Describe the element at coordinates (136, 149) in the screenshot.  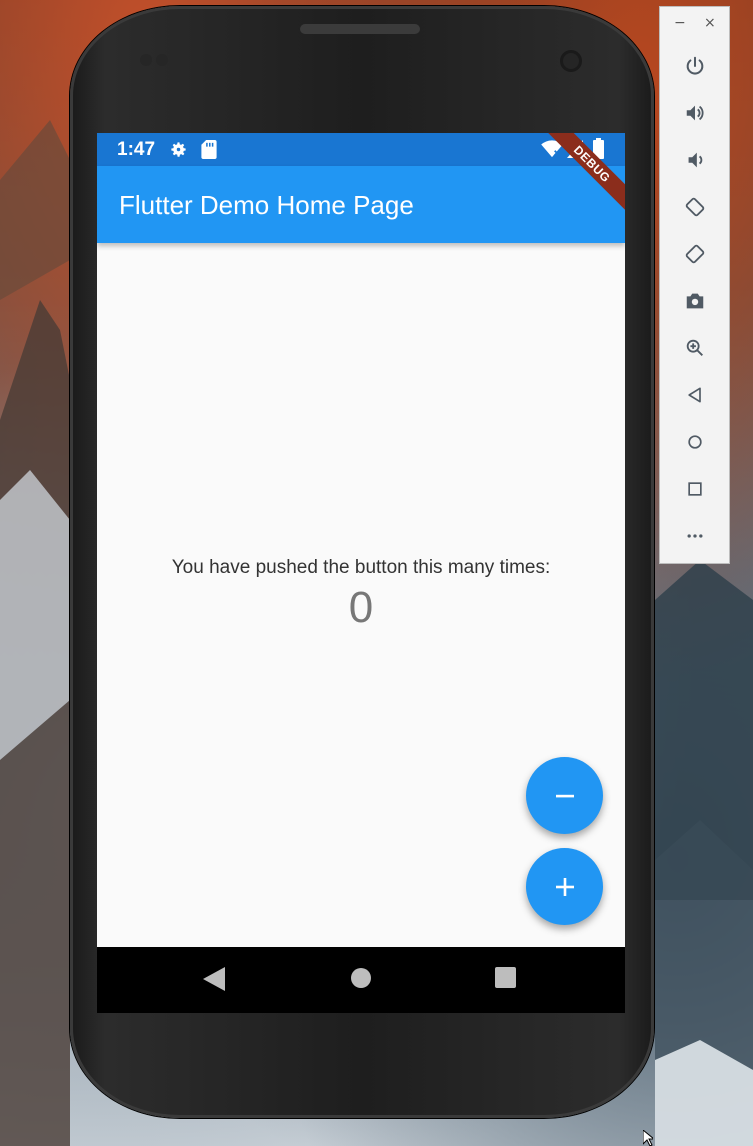
I see `status-time: 1:47` at that location.